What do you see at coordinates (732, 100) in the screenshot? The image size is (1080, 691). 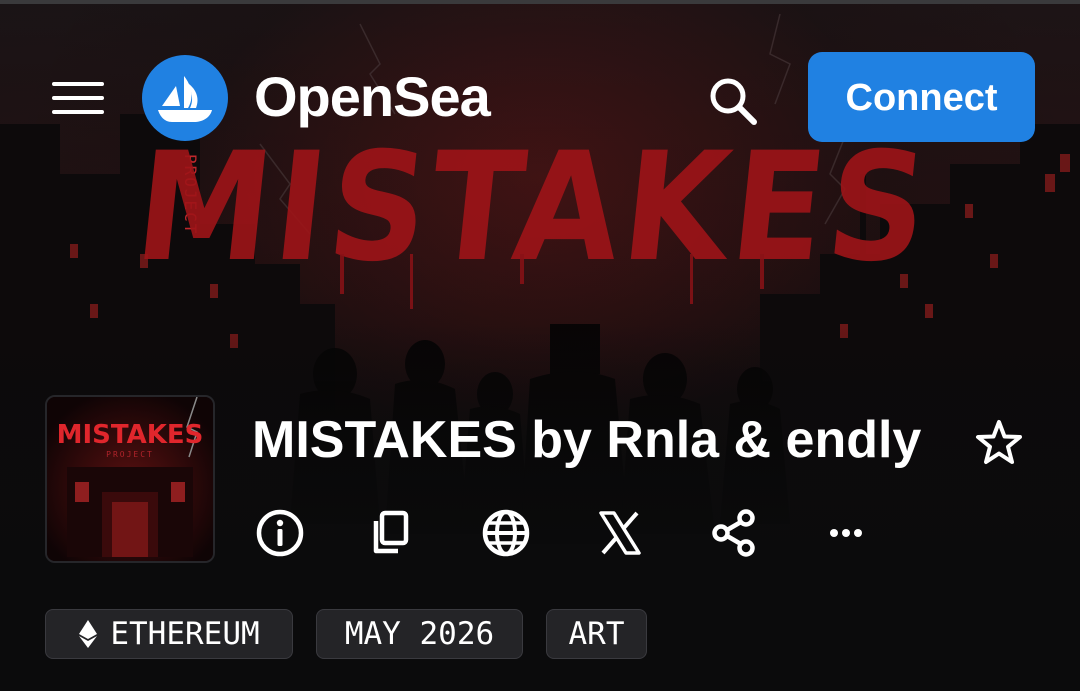 I see `search-icon` at bounding box center [732, 100].